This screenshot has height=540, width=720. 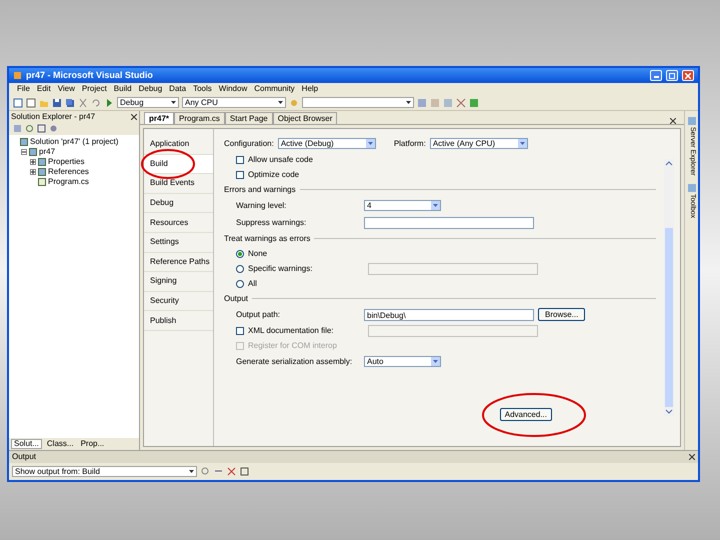 What do you see at coordinates (272, 222) in the screenshot?
I see `field-label: Suppress warnings:` at bounding box center [272, 222].